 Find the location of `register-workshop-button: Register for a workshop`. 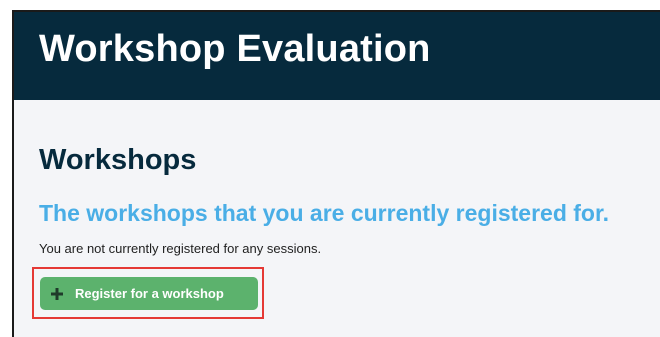

register-workshop-button: Register for a workshop is located at coordinates (149, 293).